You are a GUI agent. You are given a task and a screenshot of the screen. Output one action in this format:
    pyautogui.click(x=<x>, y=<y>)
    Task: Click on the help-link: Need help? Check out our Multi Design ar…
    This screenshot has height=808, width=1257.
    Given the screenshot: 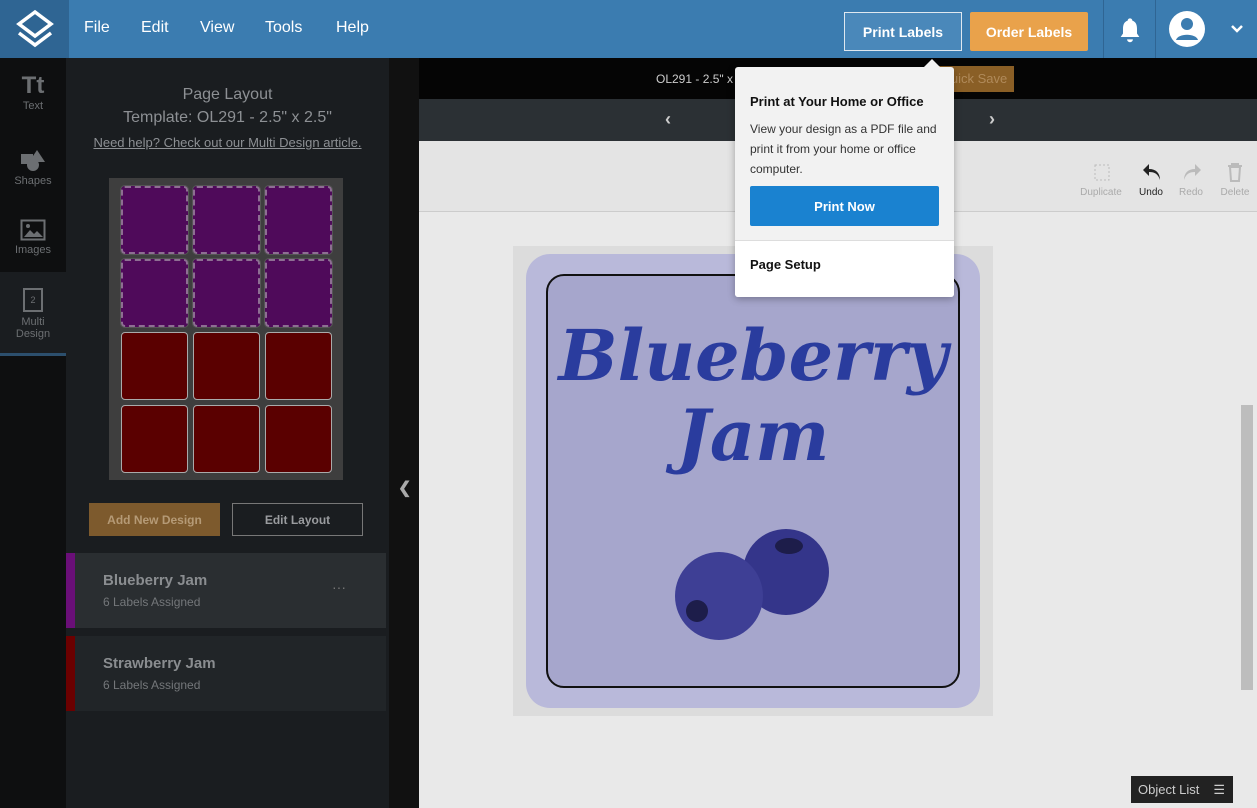 What is the action you would take?
    pyautogui.click(x=227, y=142)
    